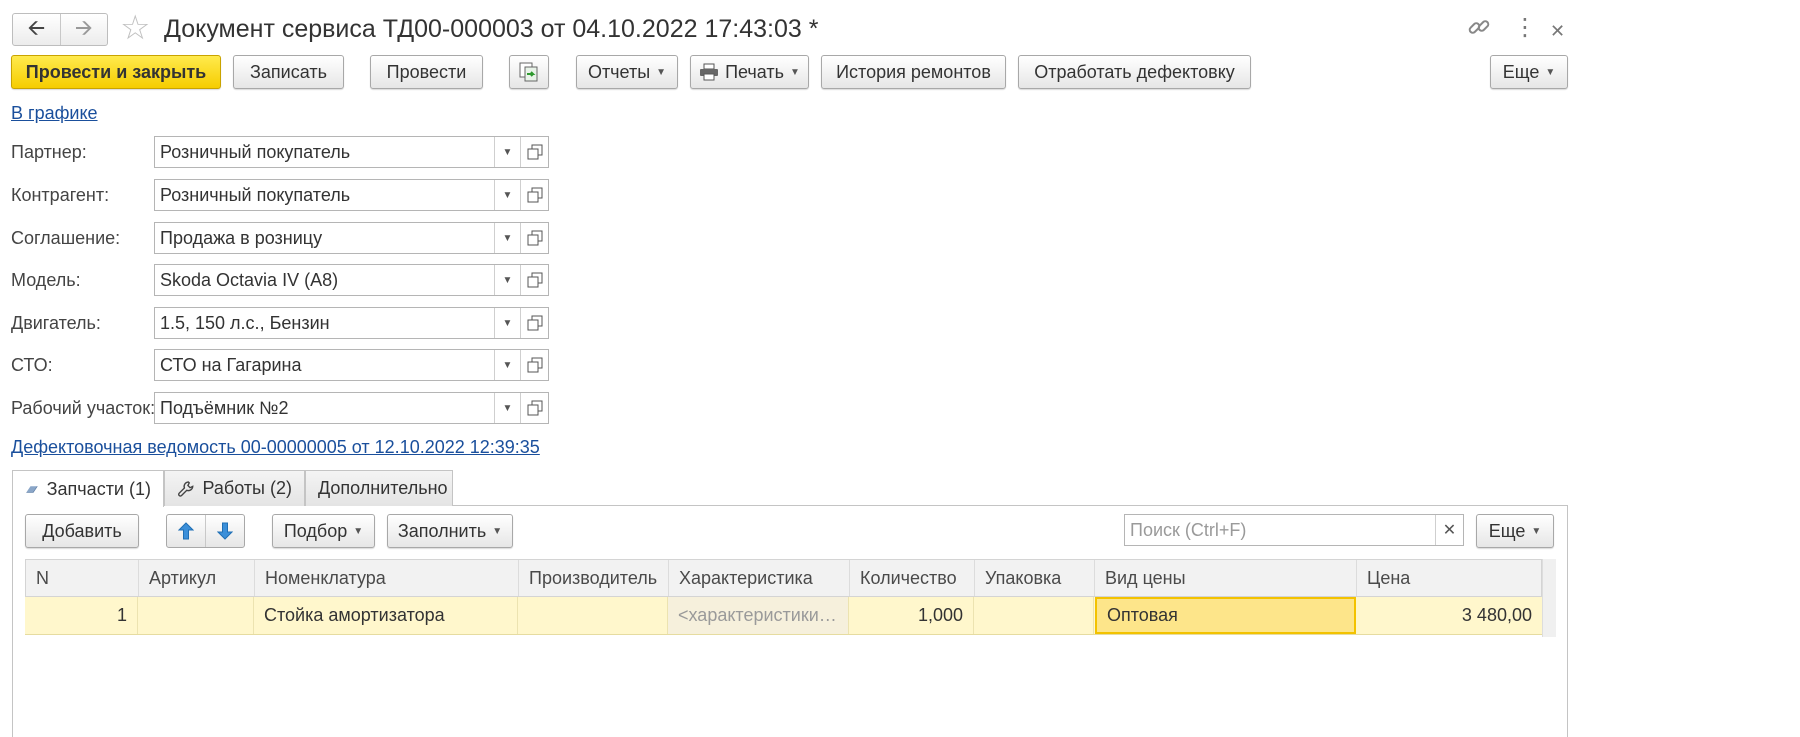 The image size is (1800, 737). Describe the element at coordinates (913, 72) in the screenshot. I see `repair-history-button: История ремонтов` at that location.